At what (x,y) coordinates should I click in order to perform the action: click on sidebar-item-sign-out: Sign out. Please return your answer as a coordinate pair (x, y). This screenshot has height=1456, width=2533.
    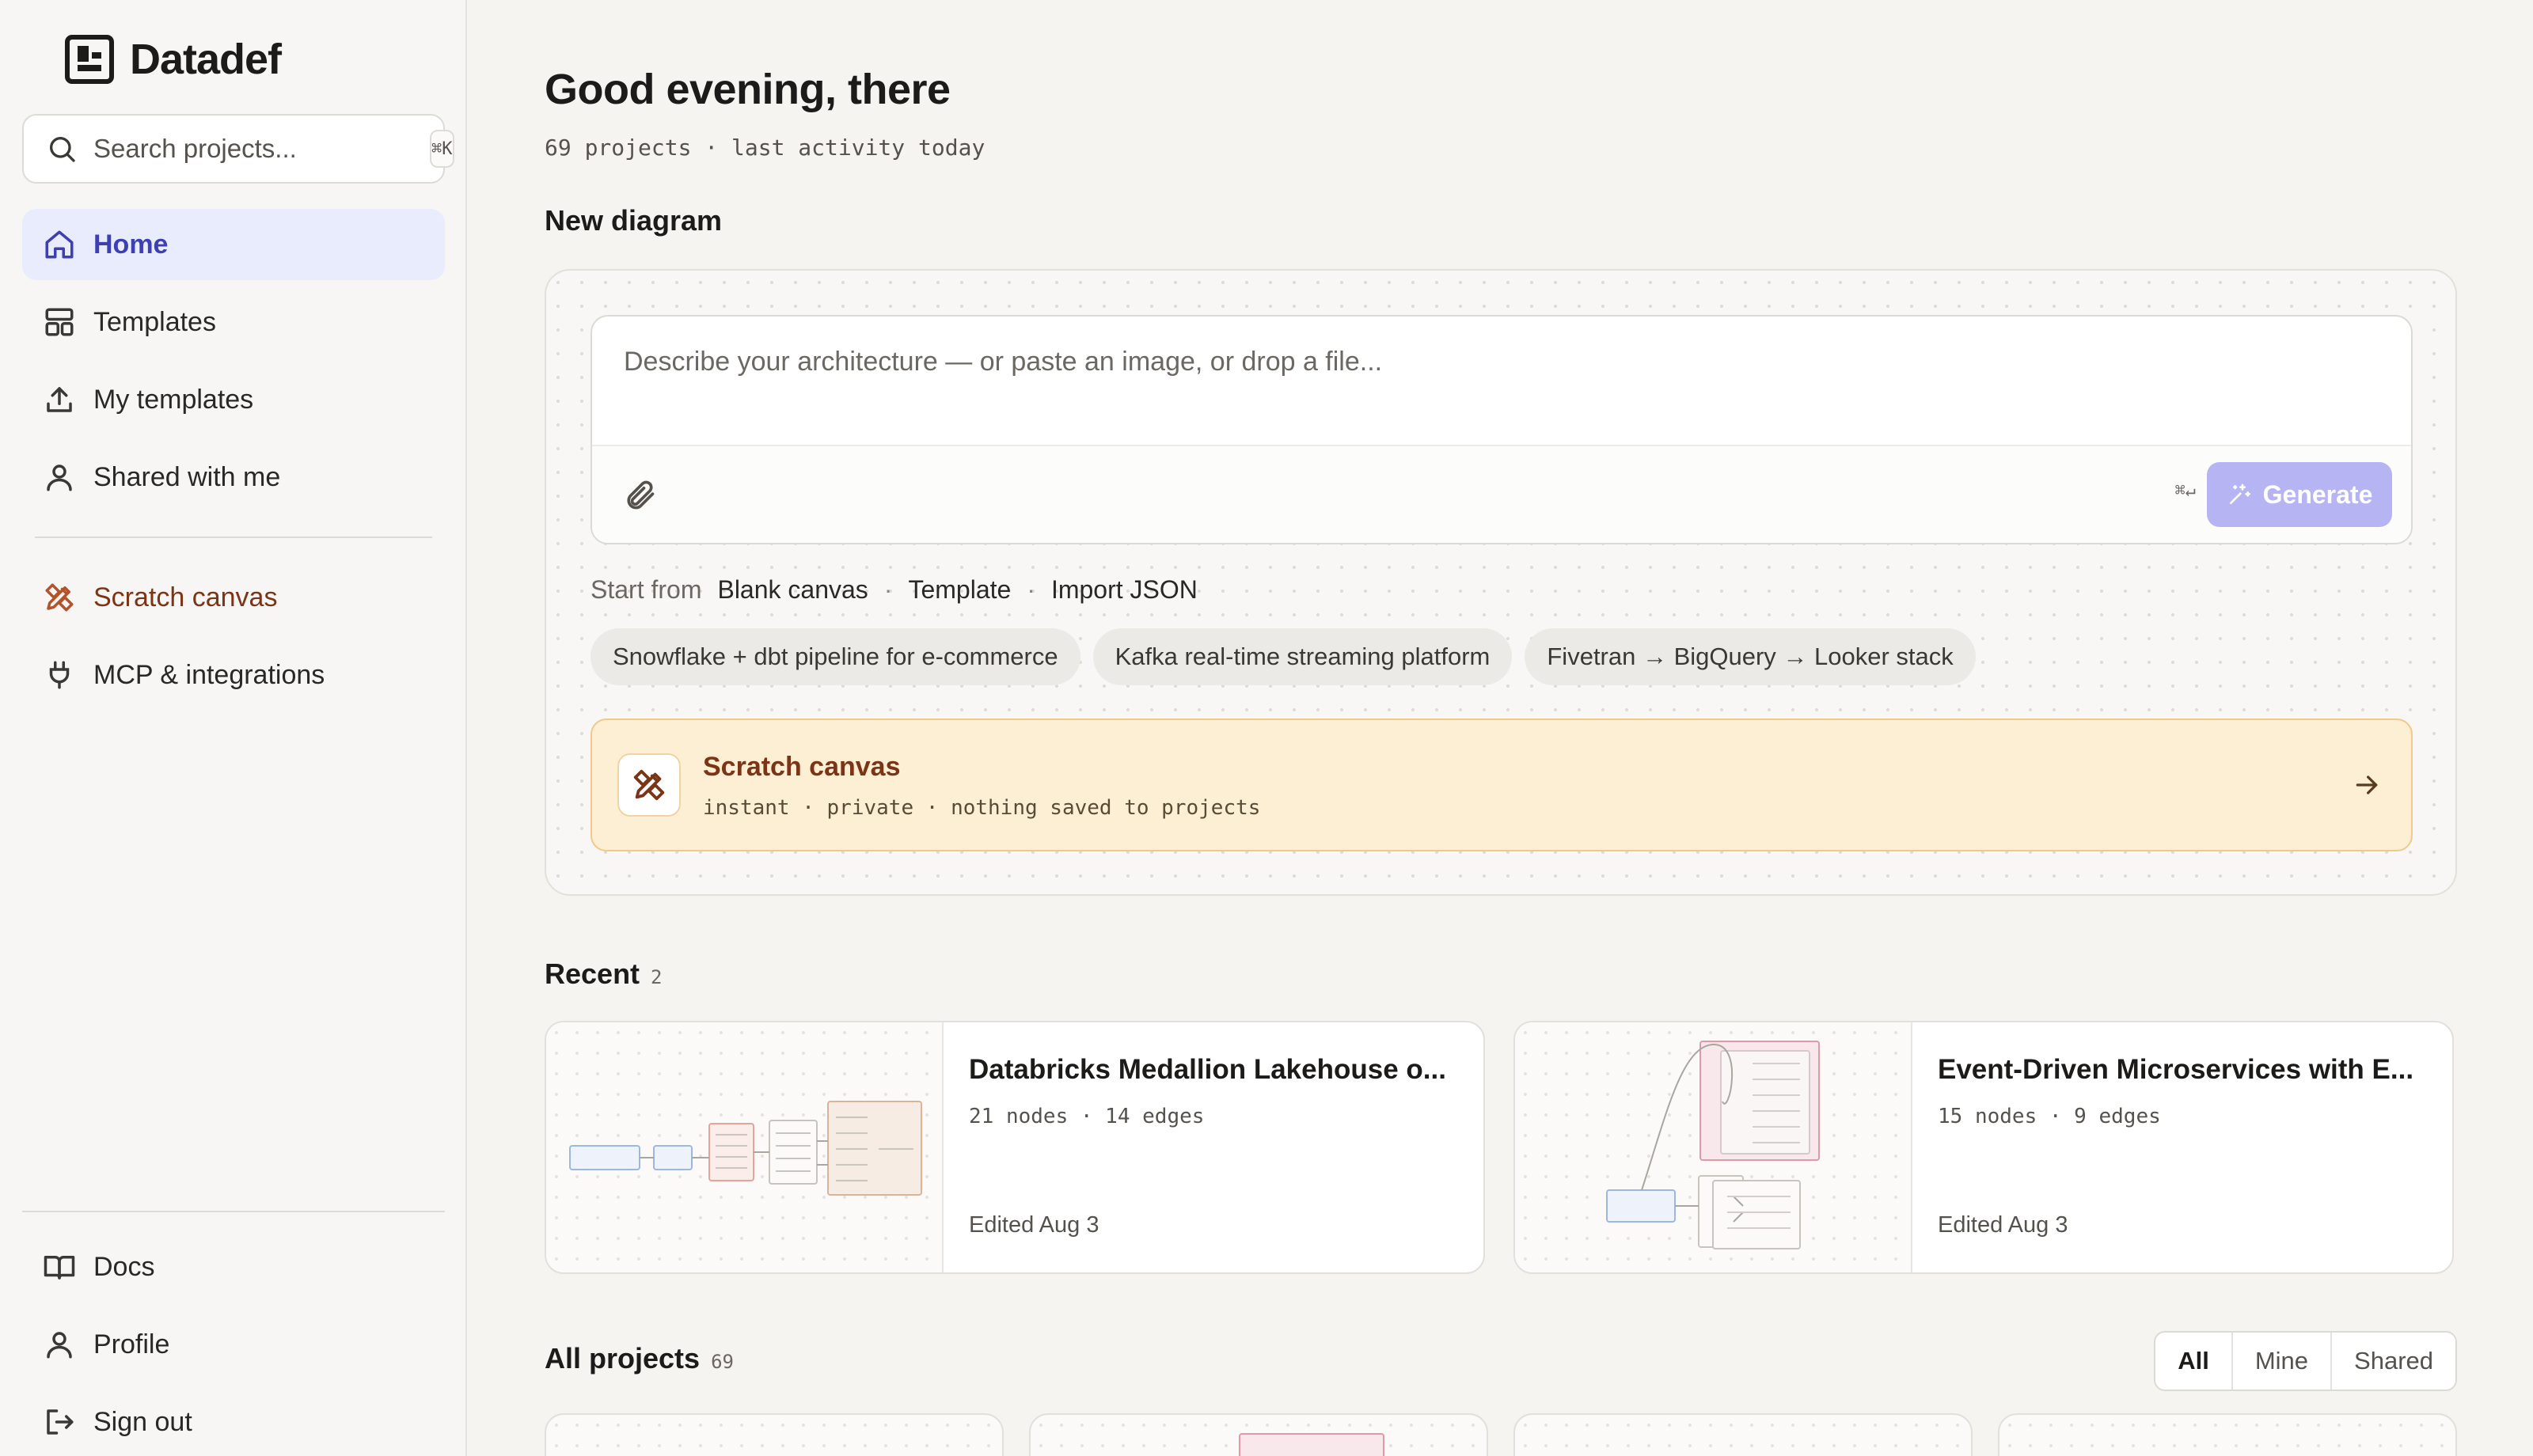
    Looking at the image, I should click on (233, 1421).